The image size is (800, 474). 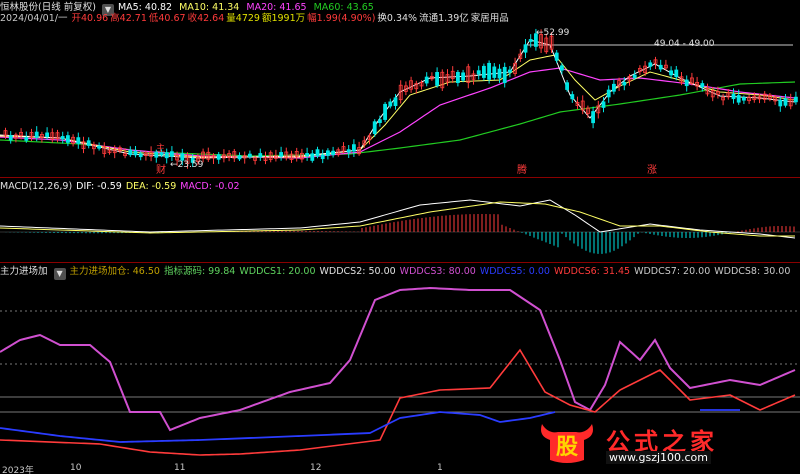 I want to click on chevron-down-icon: ▼, so click(x=59, y=274).